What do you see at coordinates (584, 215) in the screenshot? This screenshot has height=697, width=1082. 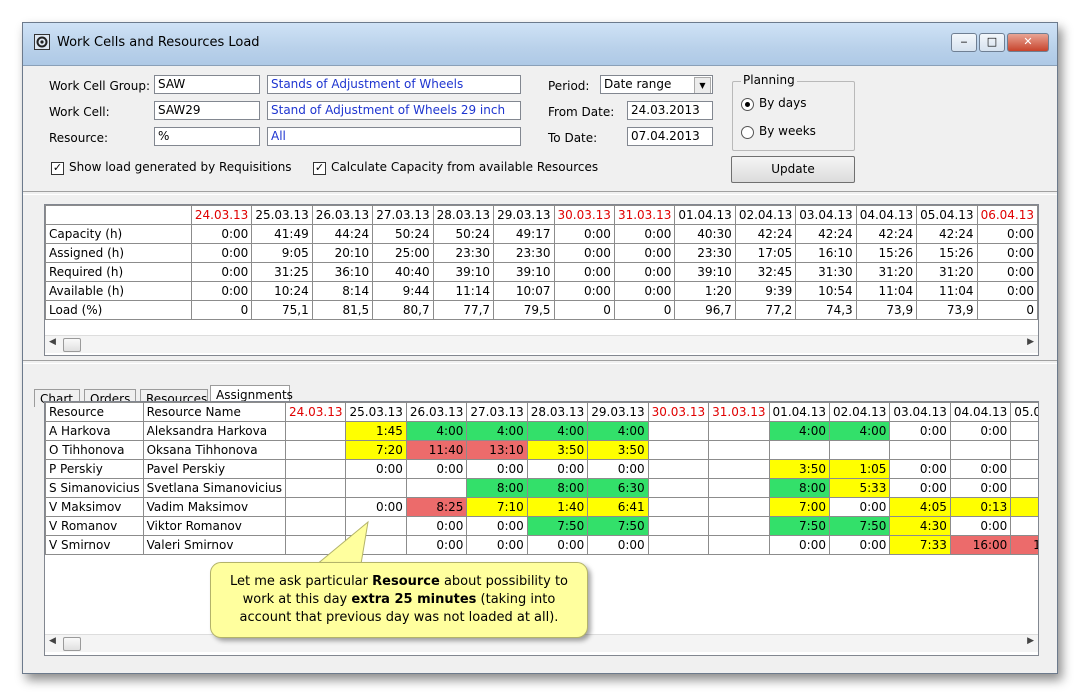 I see `summary-date-header: 30.03.13` at bounding box center [584, 215].